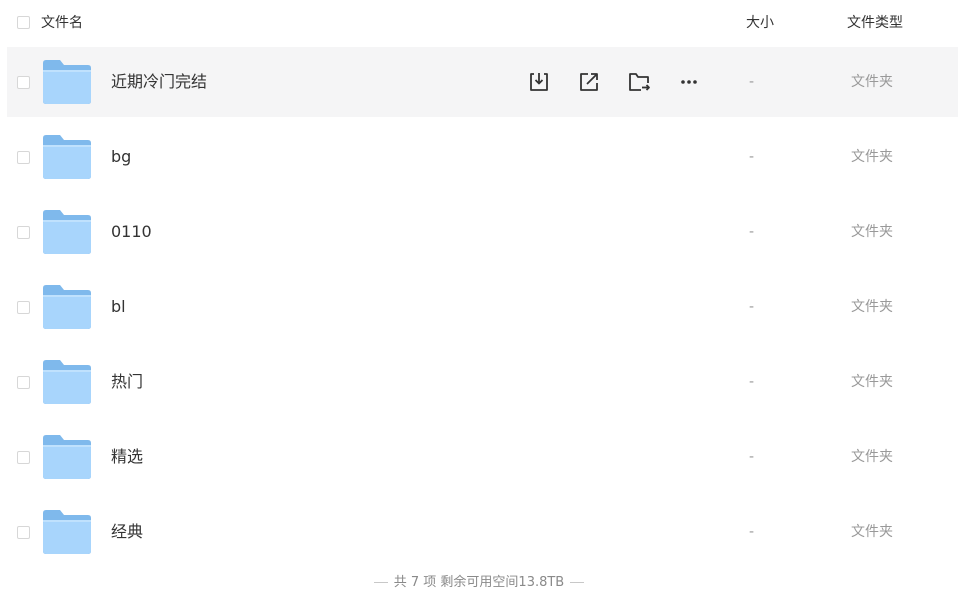 The width and height of the screenshot is (958, 590). Describe the element at coordinates (482, 382) in the screenshot. I see `file-row: 热门 - 文件夹` at that location.